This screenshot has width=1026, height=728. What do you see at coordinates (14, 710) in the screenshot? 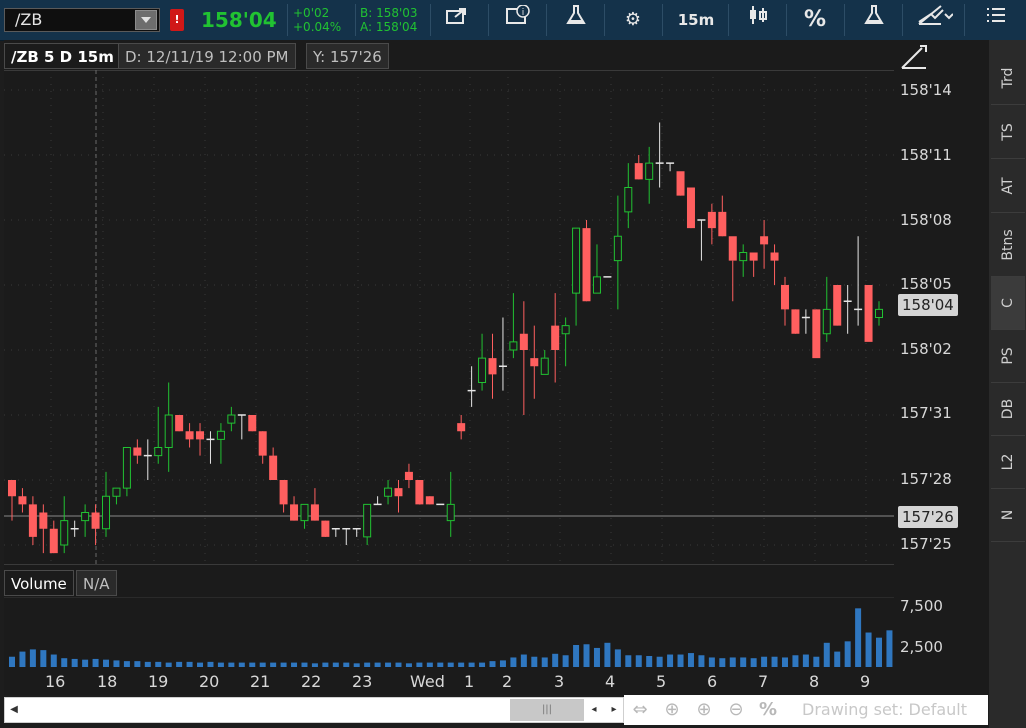
I see `scroll-left-icon: ◀` at bounding box center [14, 710].